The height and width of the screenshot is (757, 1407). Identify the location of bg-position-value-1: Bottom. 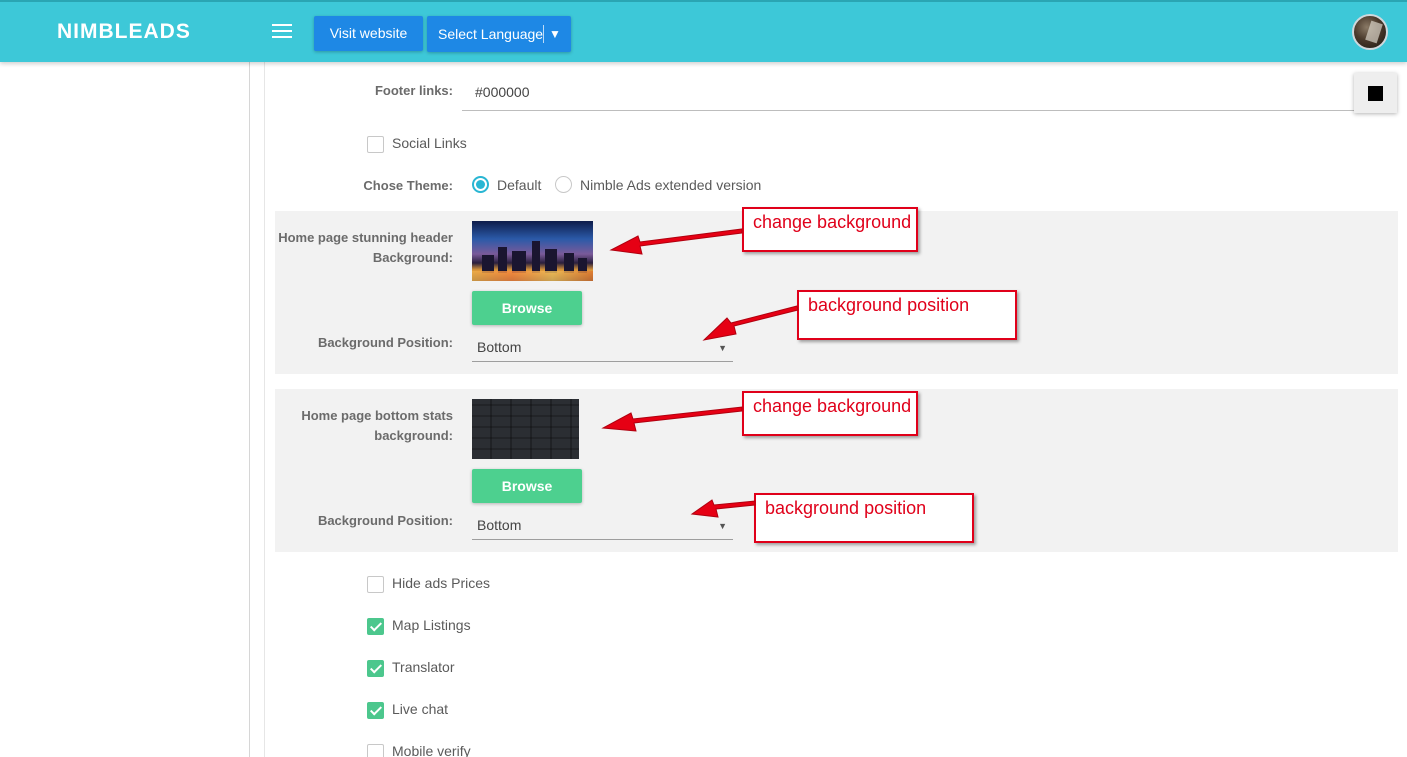
(499, 347).